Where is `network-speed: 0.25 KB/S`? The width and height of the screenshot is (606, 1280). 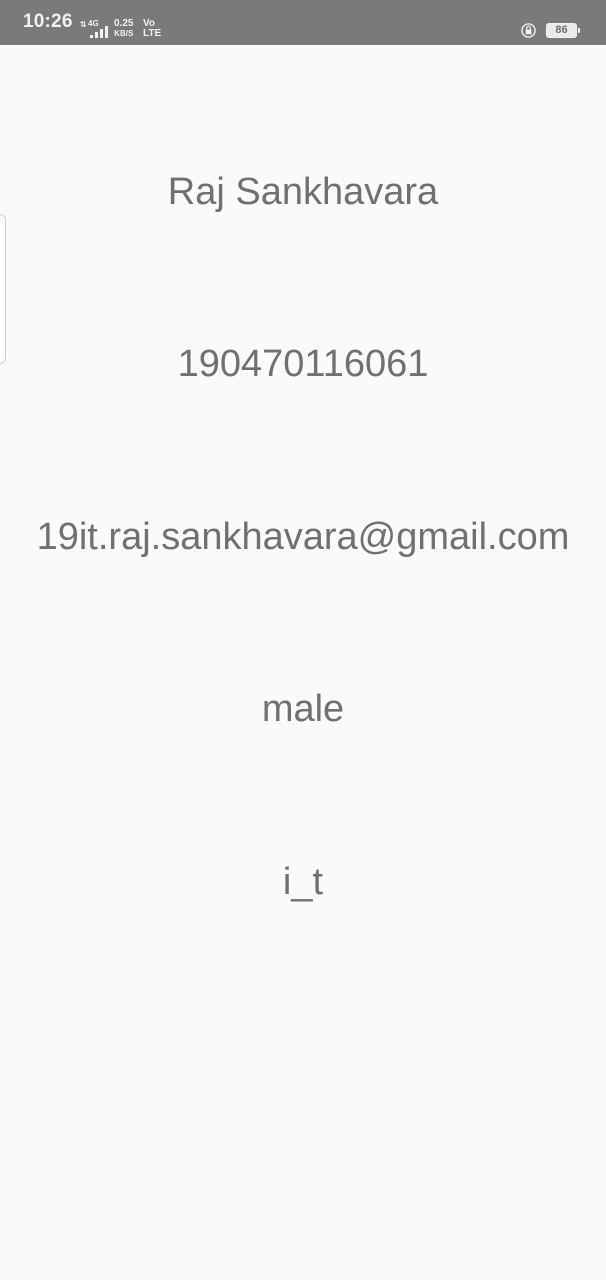 network-speed: 0.25 KB/S is located at coordinates (123, 29).